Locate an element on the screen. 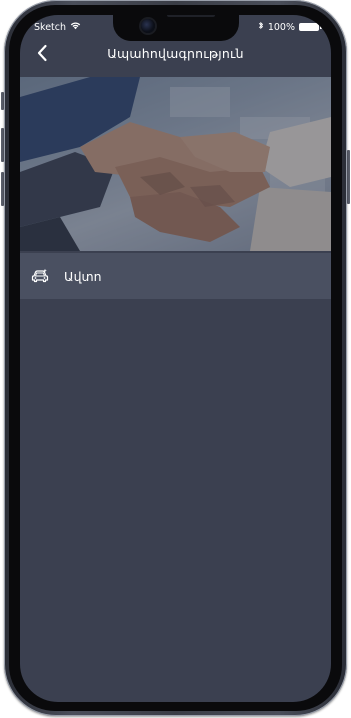  back-button is located at coordinates (42, 55).